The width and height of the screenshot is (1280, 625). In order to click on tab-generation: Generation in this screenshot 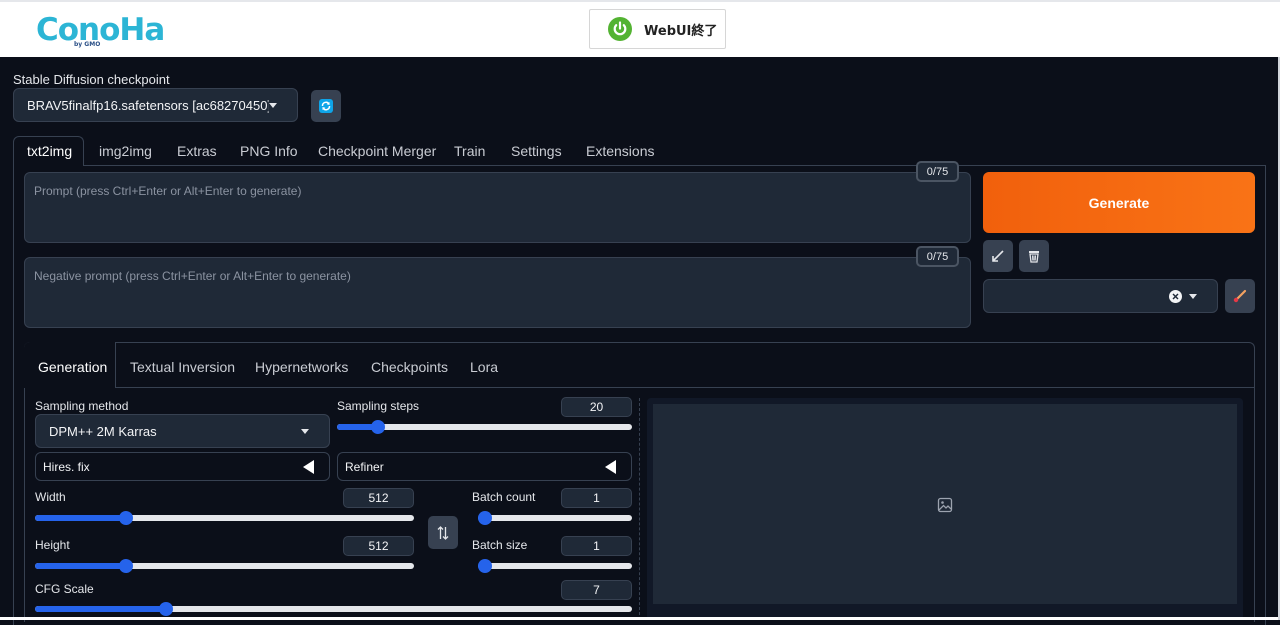, I will do `click(72, 367)`.